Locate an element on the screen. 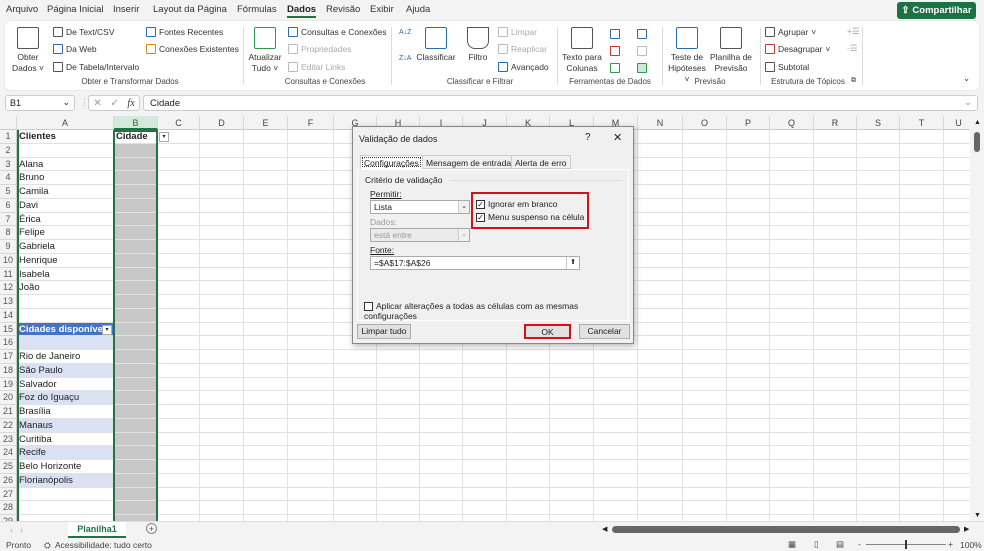 The image size is (984, 551). column-header-O: O is located at coordinates (705, 123).